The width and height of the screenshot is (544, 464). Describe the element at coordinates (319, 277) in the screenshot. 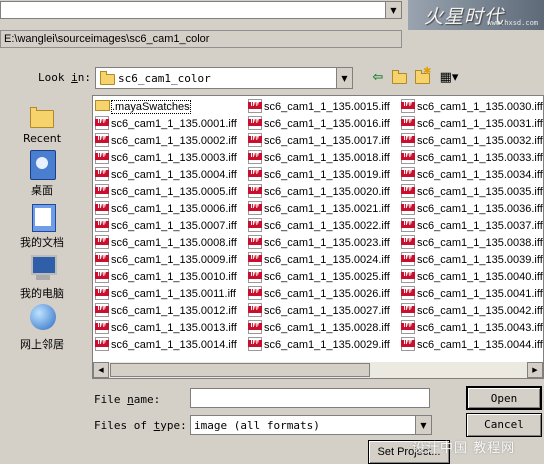

I see `file-item: sc6_cam1_1_135.0025.iff` at that location.